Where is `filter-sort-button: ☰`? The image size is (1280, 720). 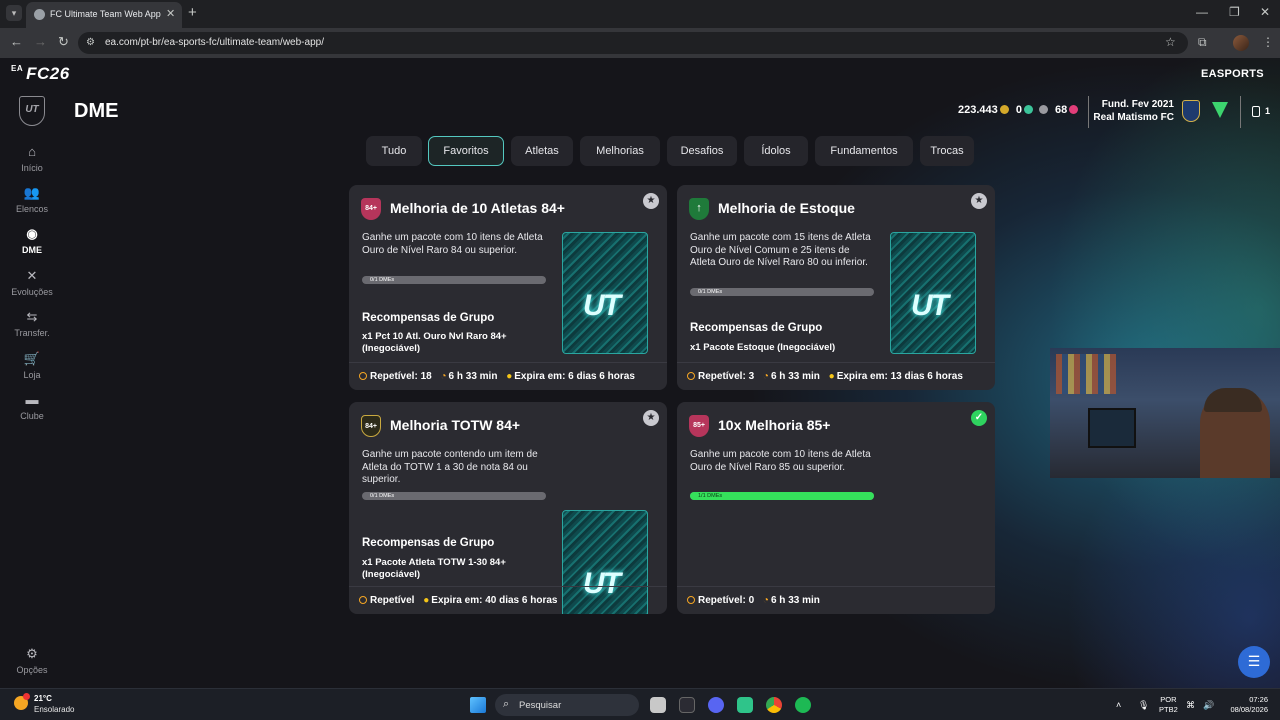
filter-sort-button: ☰ is located at coordinates (1254, 662).